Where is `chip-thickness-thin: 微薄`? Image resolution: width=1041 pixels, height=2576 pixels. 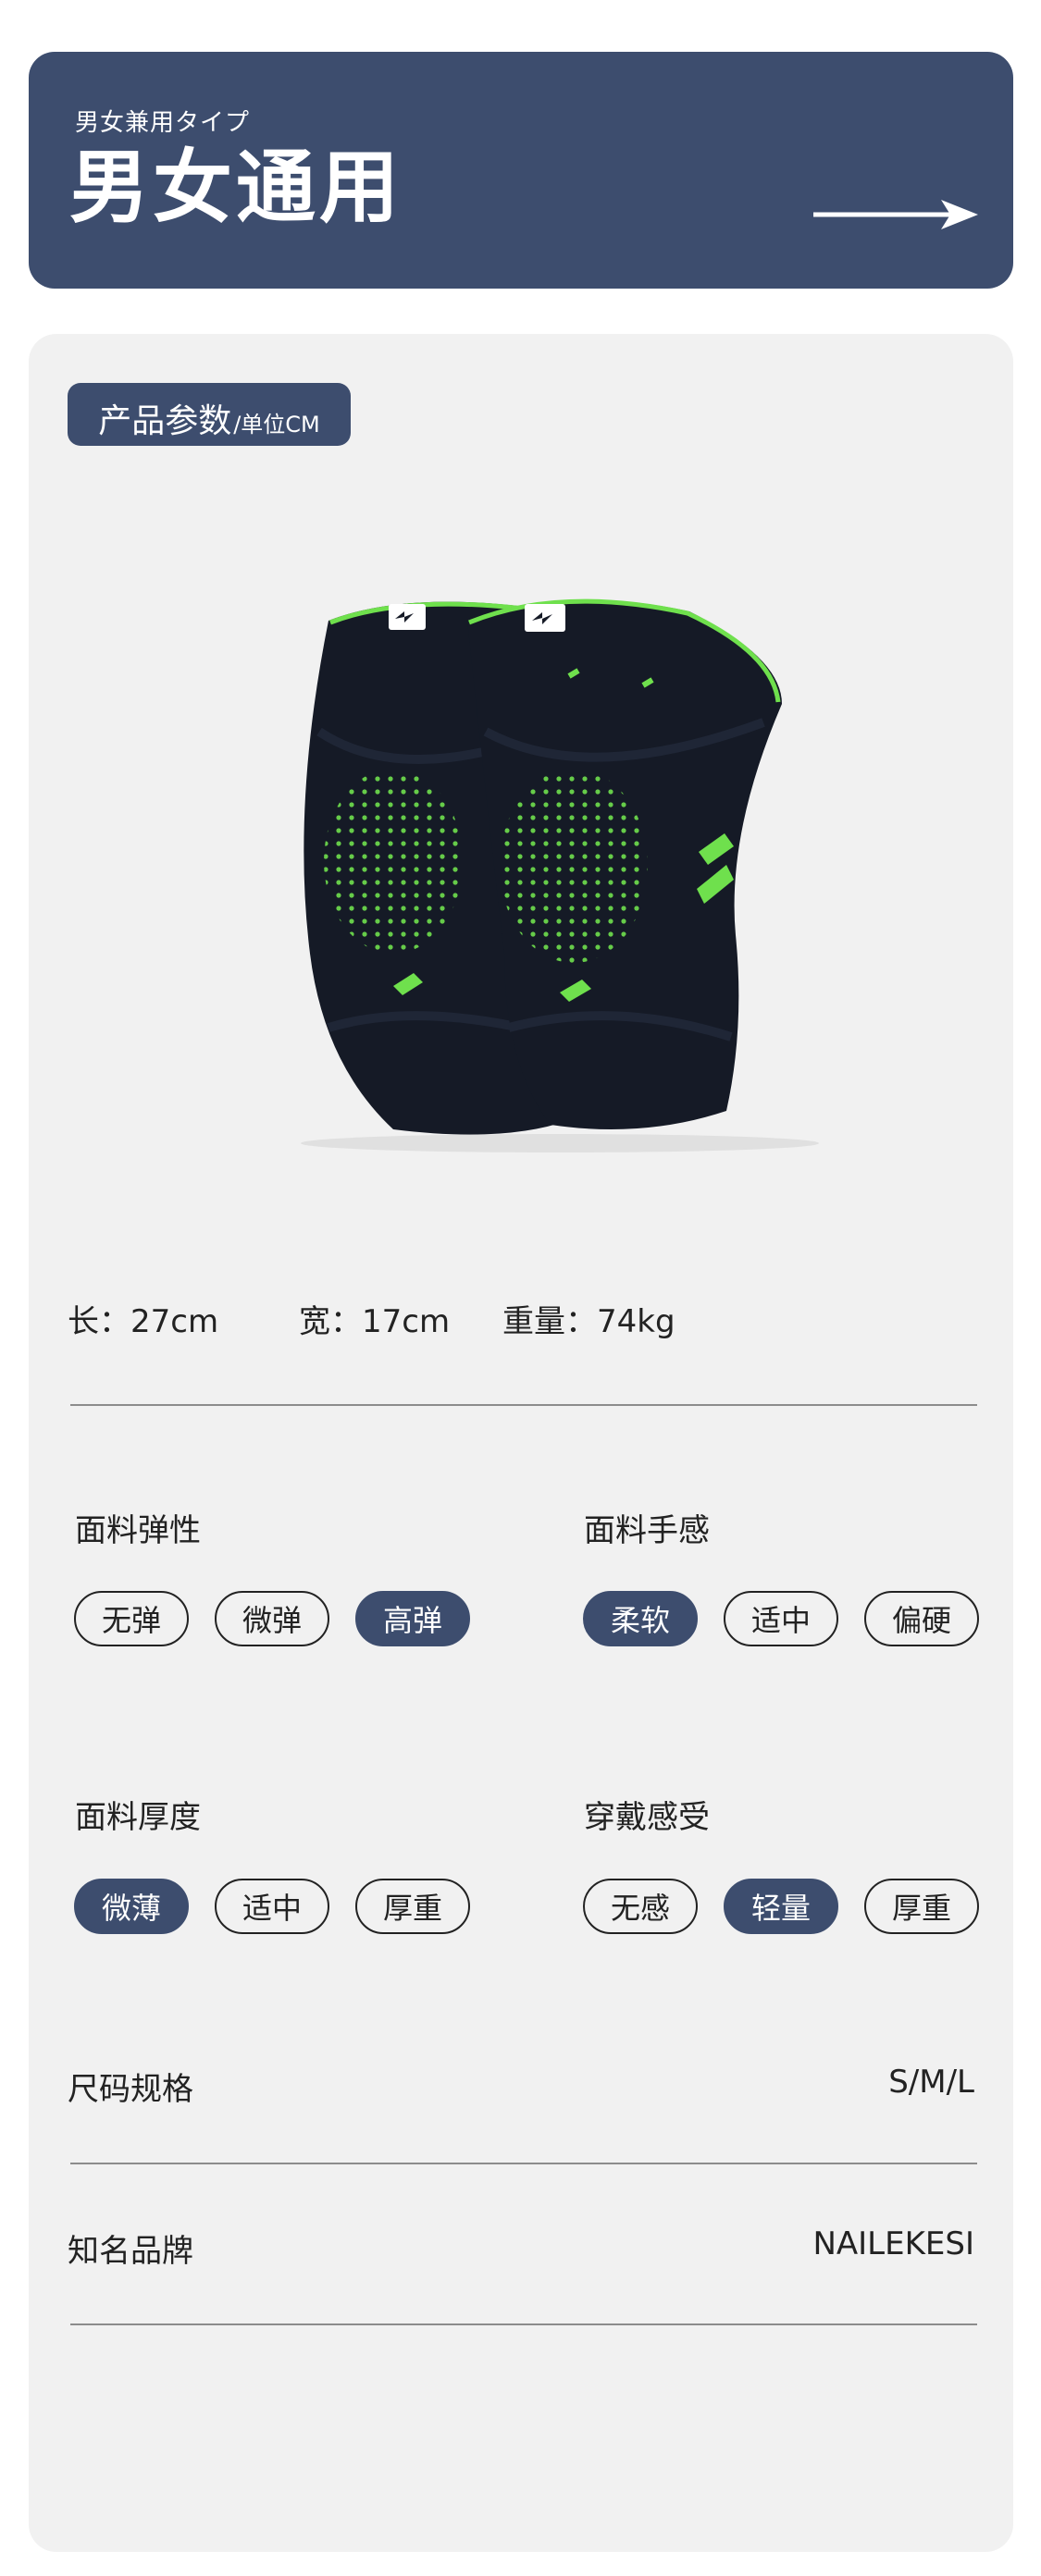 chip-thickness-thin: 微薄 is located at coordinates (131, 1906).